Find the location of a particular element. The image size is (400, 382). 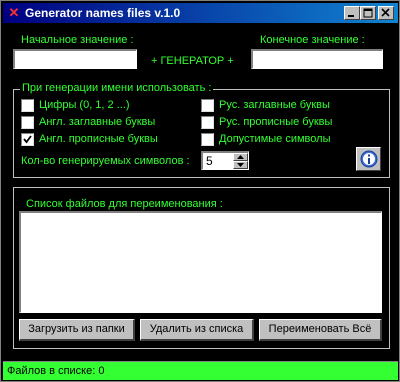

app-icon: ✕ is located at coordinates (14, 13).